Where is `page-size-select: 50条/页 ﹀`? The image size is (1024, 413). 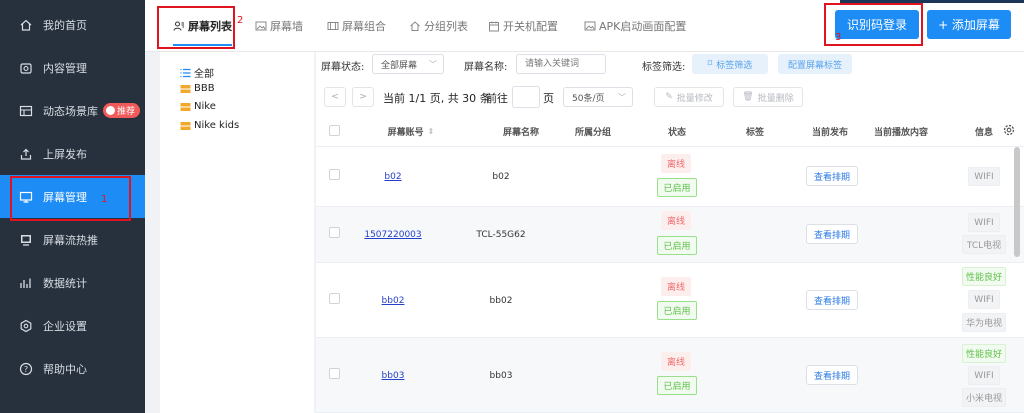
page-size-select: 50条/页 ﹀ is located at coordinates (598, 97).